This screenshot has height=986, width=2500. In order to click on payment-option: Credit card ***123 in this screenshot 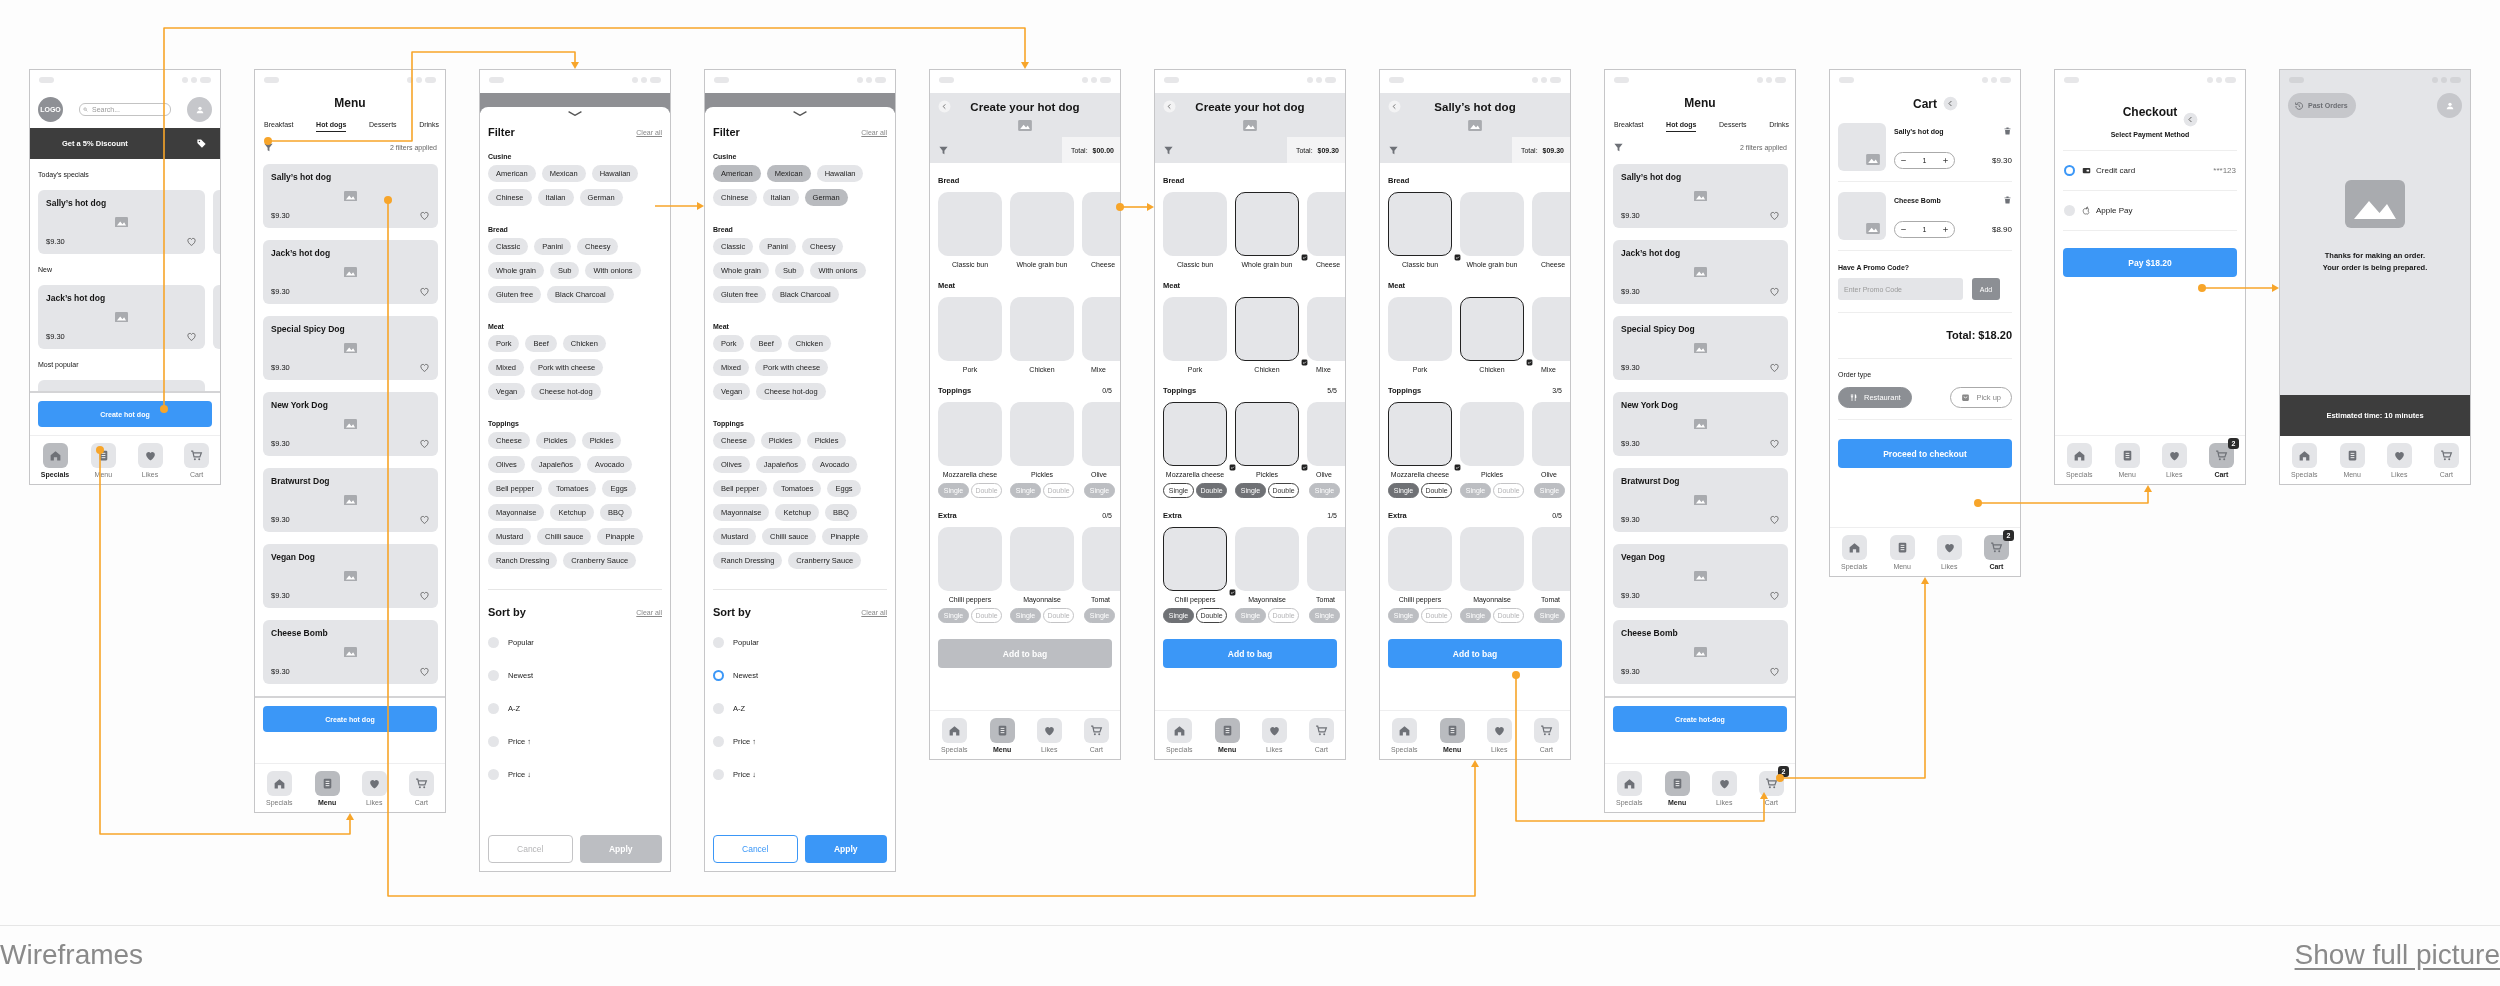, I will do `click(2150, 171)`.